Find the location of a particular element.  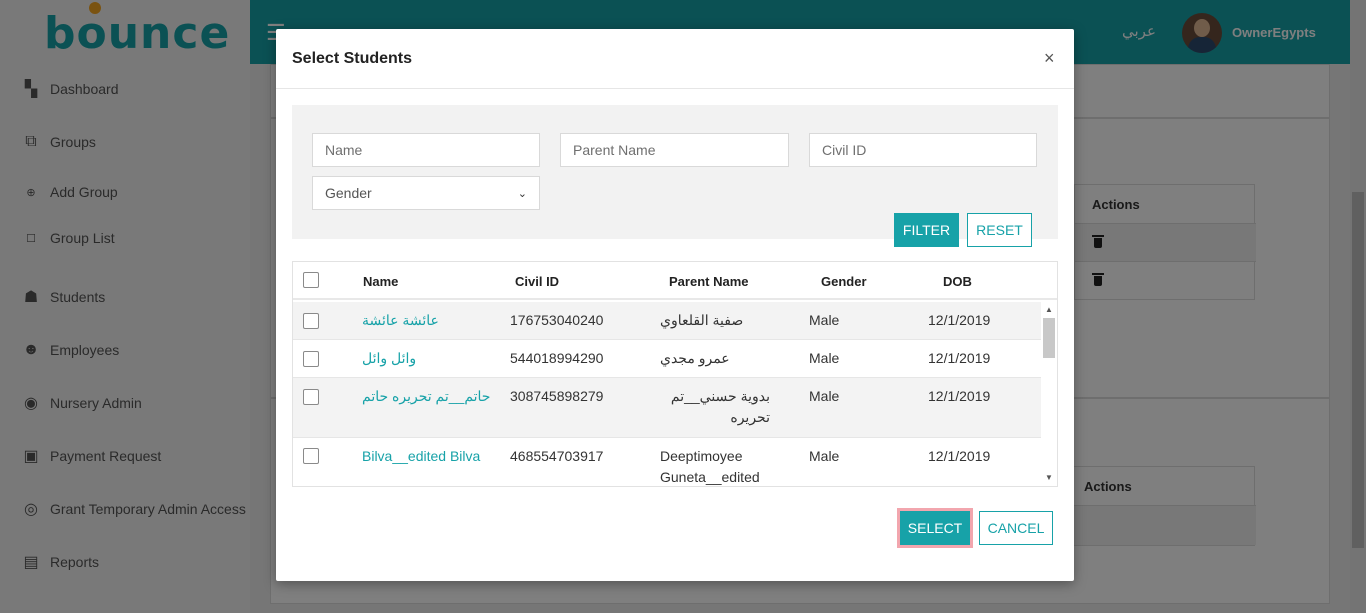

cancel-button: CANCEL is located at coordinates (1016, 528).